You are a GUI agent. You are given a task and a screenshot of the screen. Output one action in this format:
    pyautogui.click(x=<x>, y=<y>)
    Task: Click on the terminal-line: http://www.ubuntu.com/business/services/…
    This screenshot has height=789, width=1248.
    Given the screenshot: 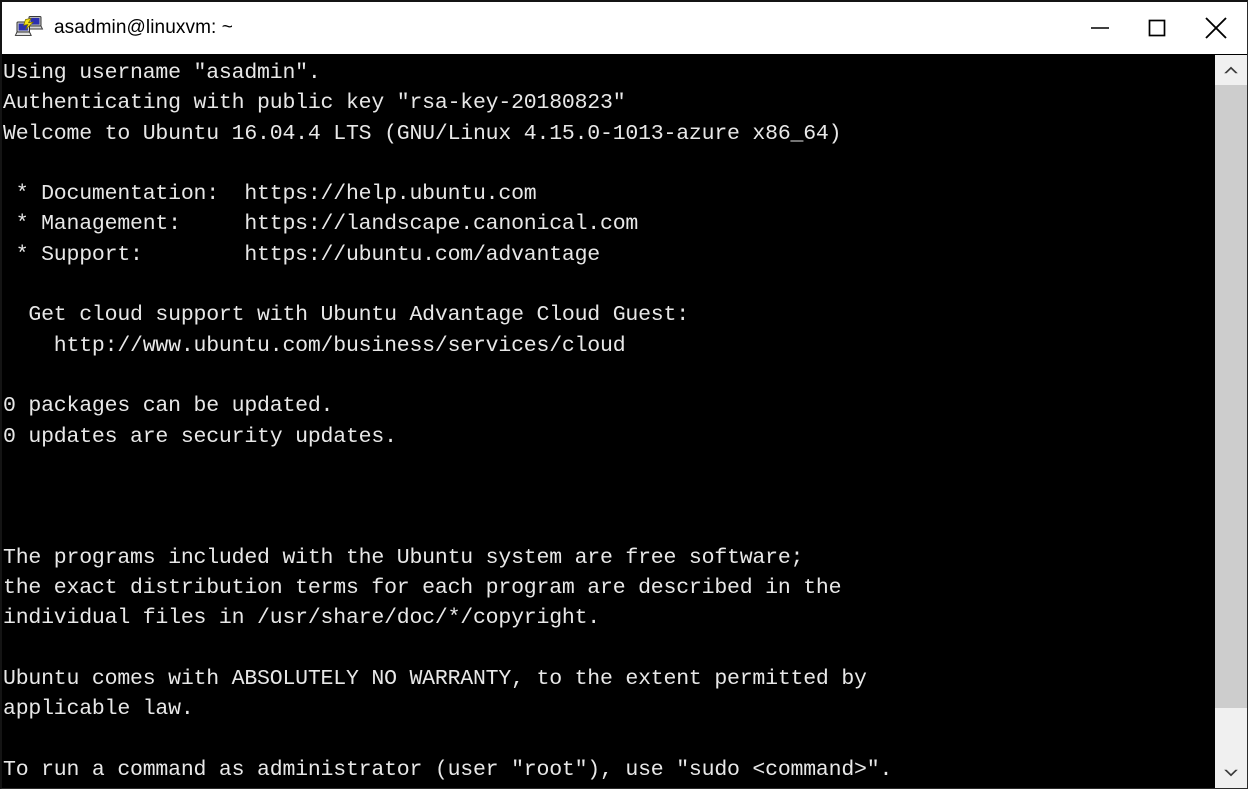 What is the action you would take?
    pyautogui.click(x=314, y=345)
    